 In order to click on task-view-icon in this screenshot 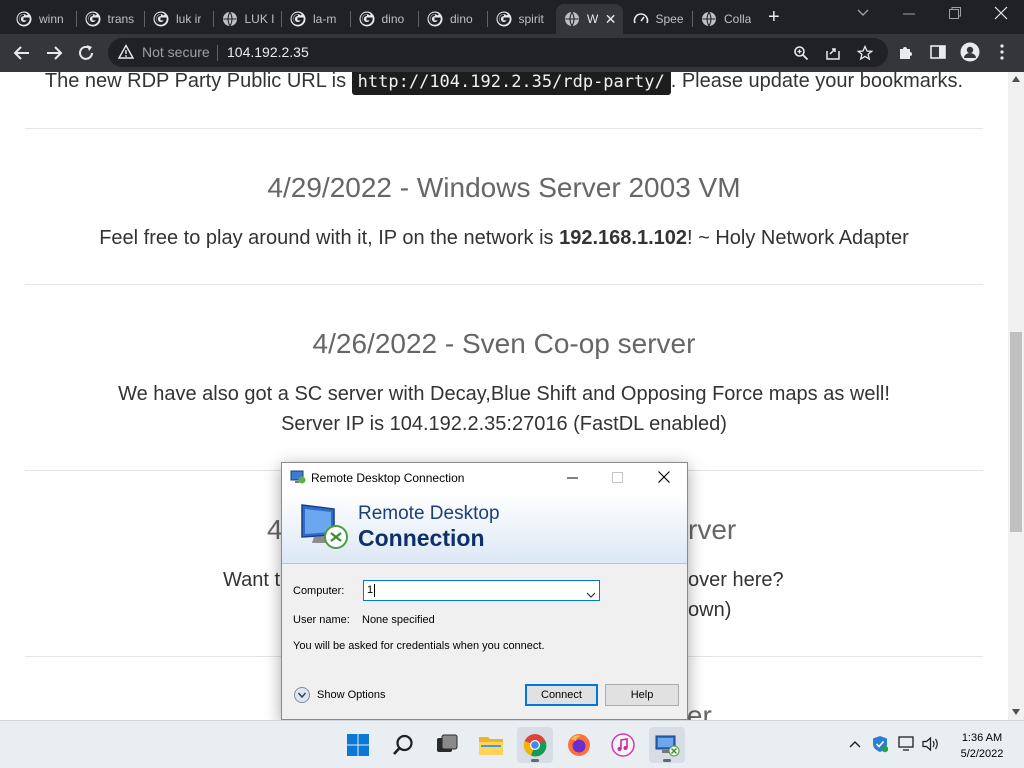, I will do `click(447, 745)`.